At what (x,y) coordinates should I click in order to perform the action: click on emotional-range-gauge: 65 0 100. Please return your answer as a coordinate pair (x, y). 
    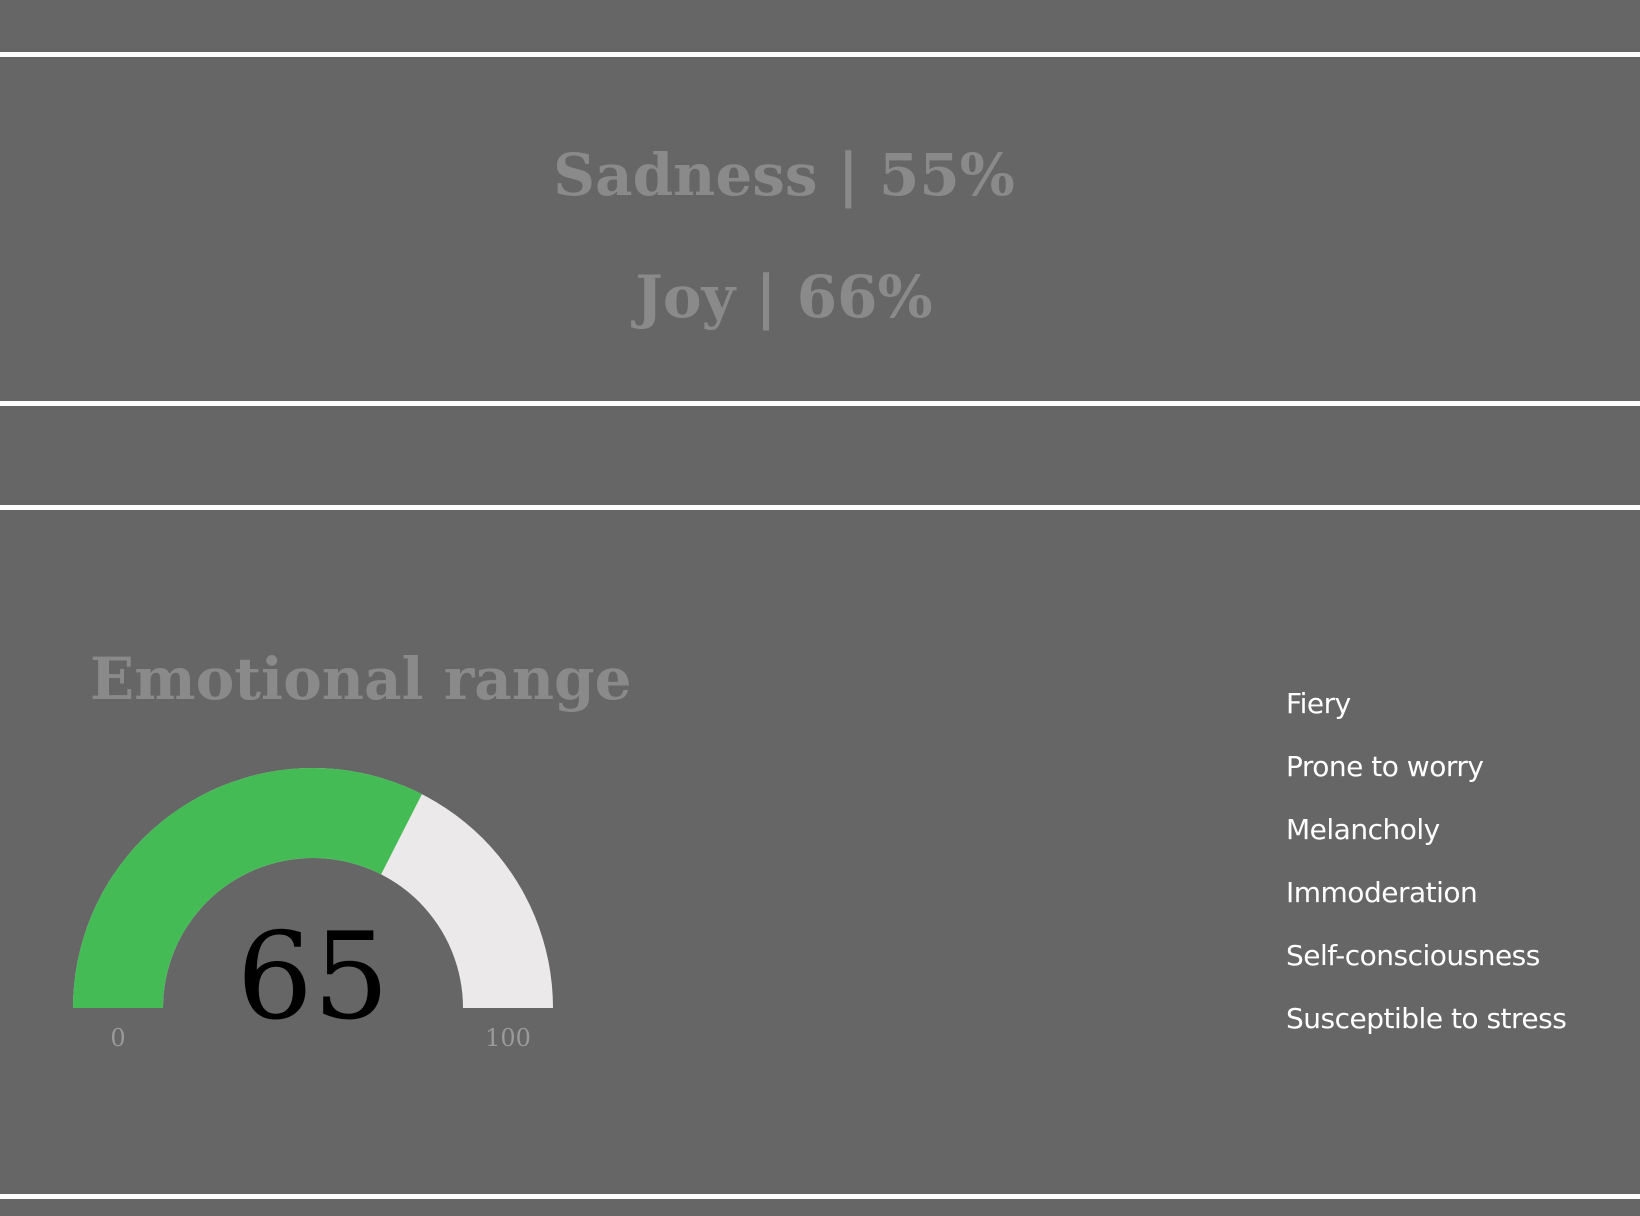
    Looking at the image, I should click on (313, 910).